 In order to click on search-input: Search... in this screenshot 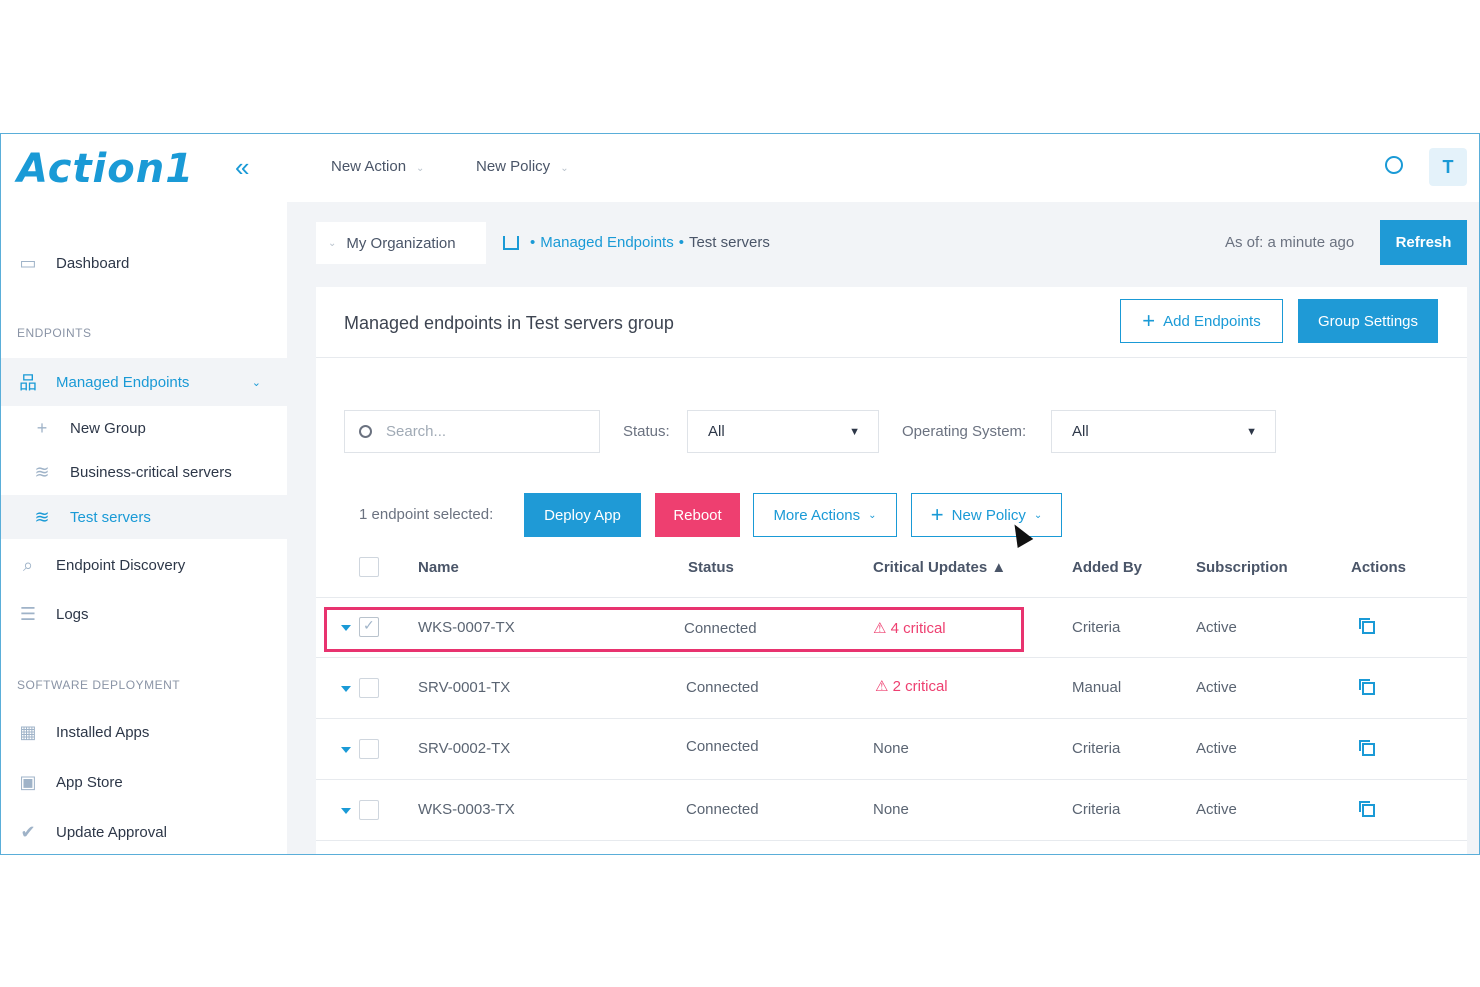, I will do `click(472, 431)`.